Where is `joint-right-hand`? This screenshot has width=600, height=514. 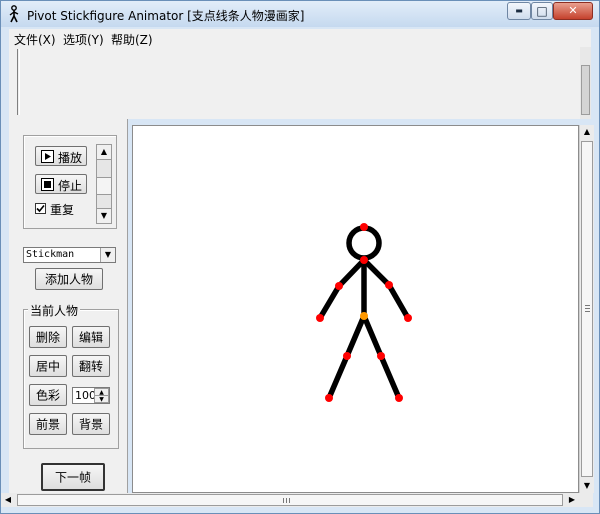 joint-right-hand is located at coordinates (408, 318).